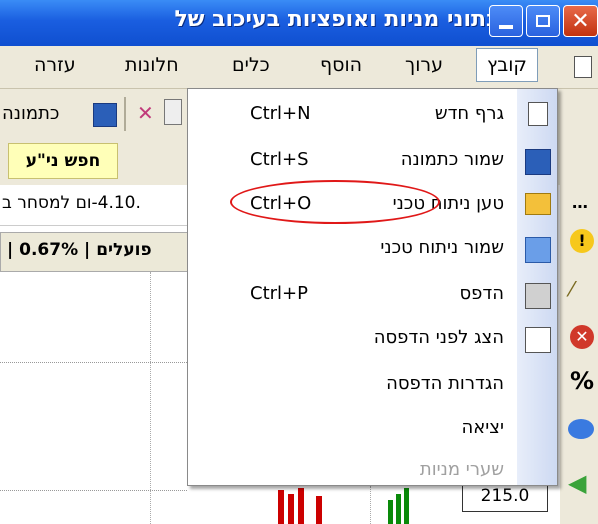  I want to click on menu-item-save-analysis: שמור ניתוח טכני, so click(353, 248).